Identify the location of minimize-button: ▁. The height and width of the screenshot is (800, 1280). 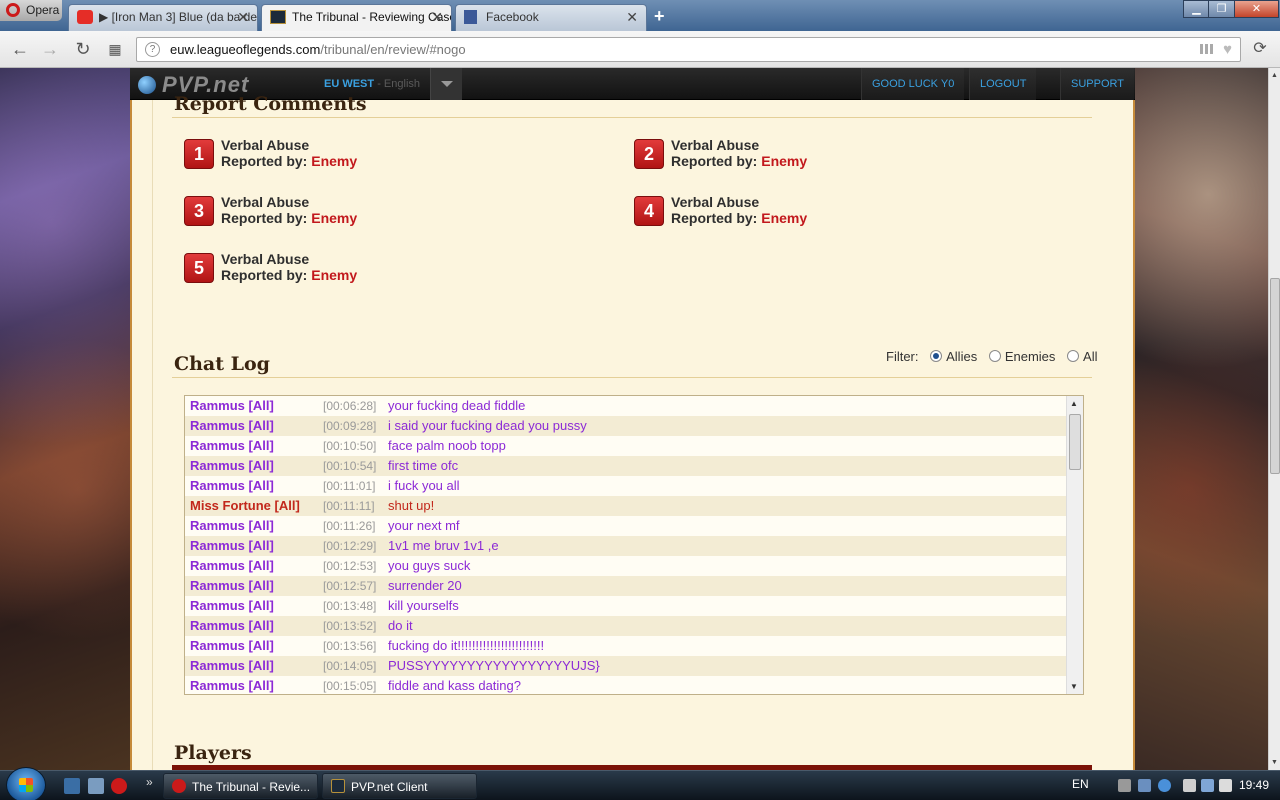
(1196, 9).